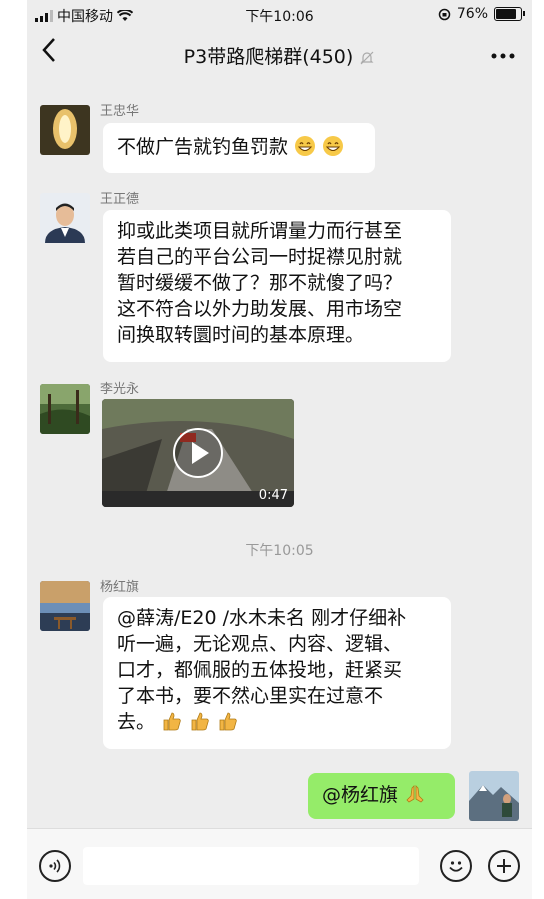 This screenshot has height=899, width=544. I want to click on sender-name: 王正德, so click(120, 199).